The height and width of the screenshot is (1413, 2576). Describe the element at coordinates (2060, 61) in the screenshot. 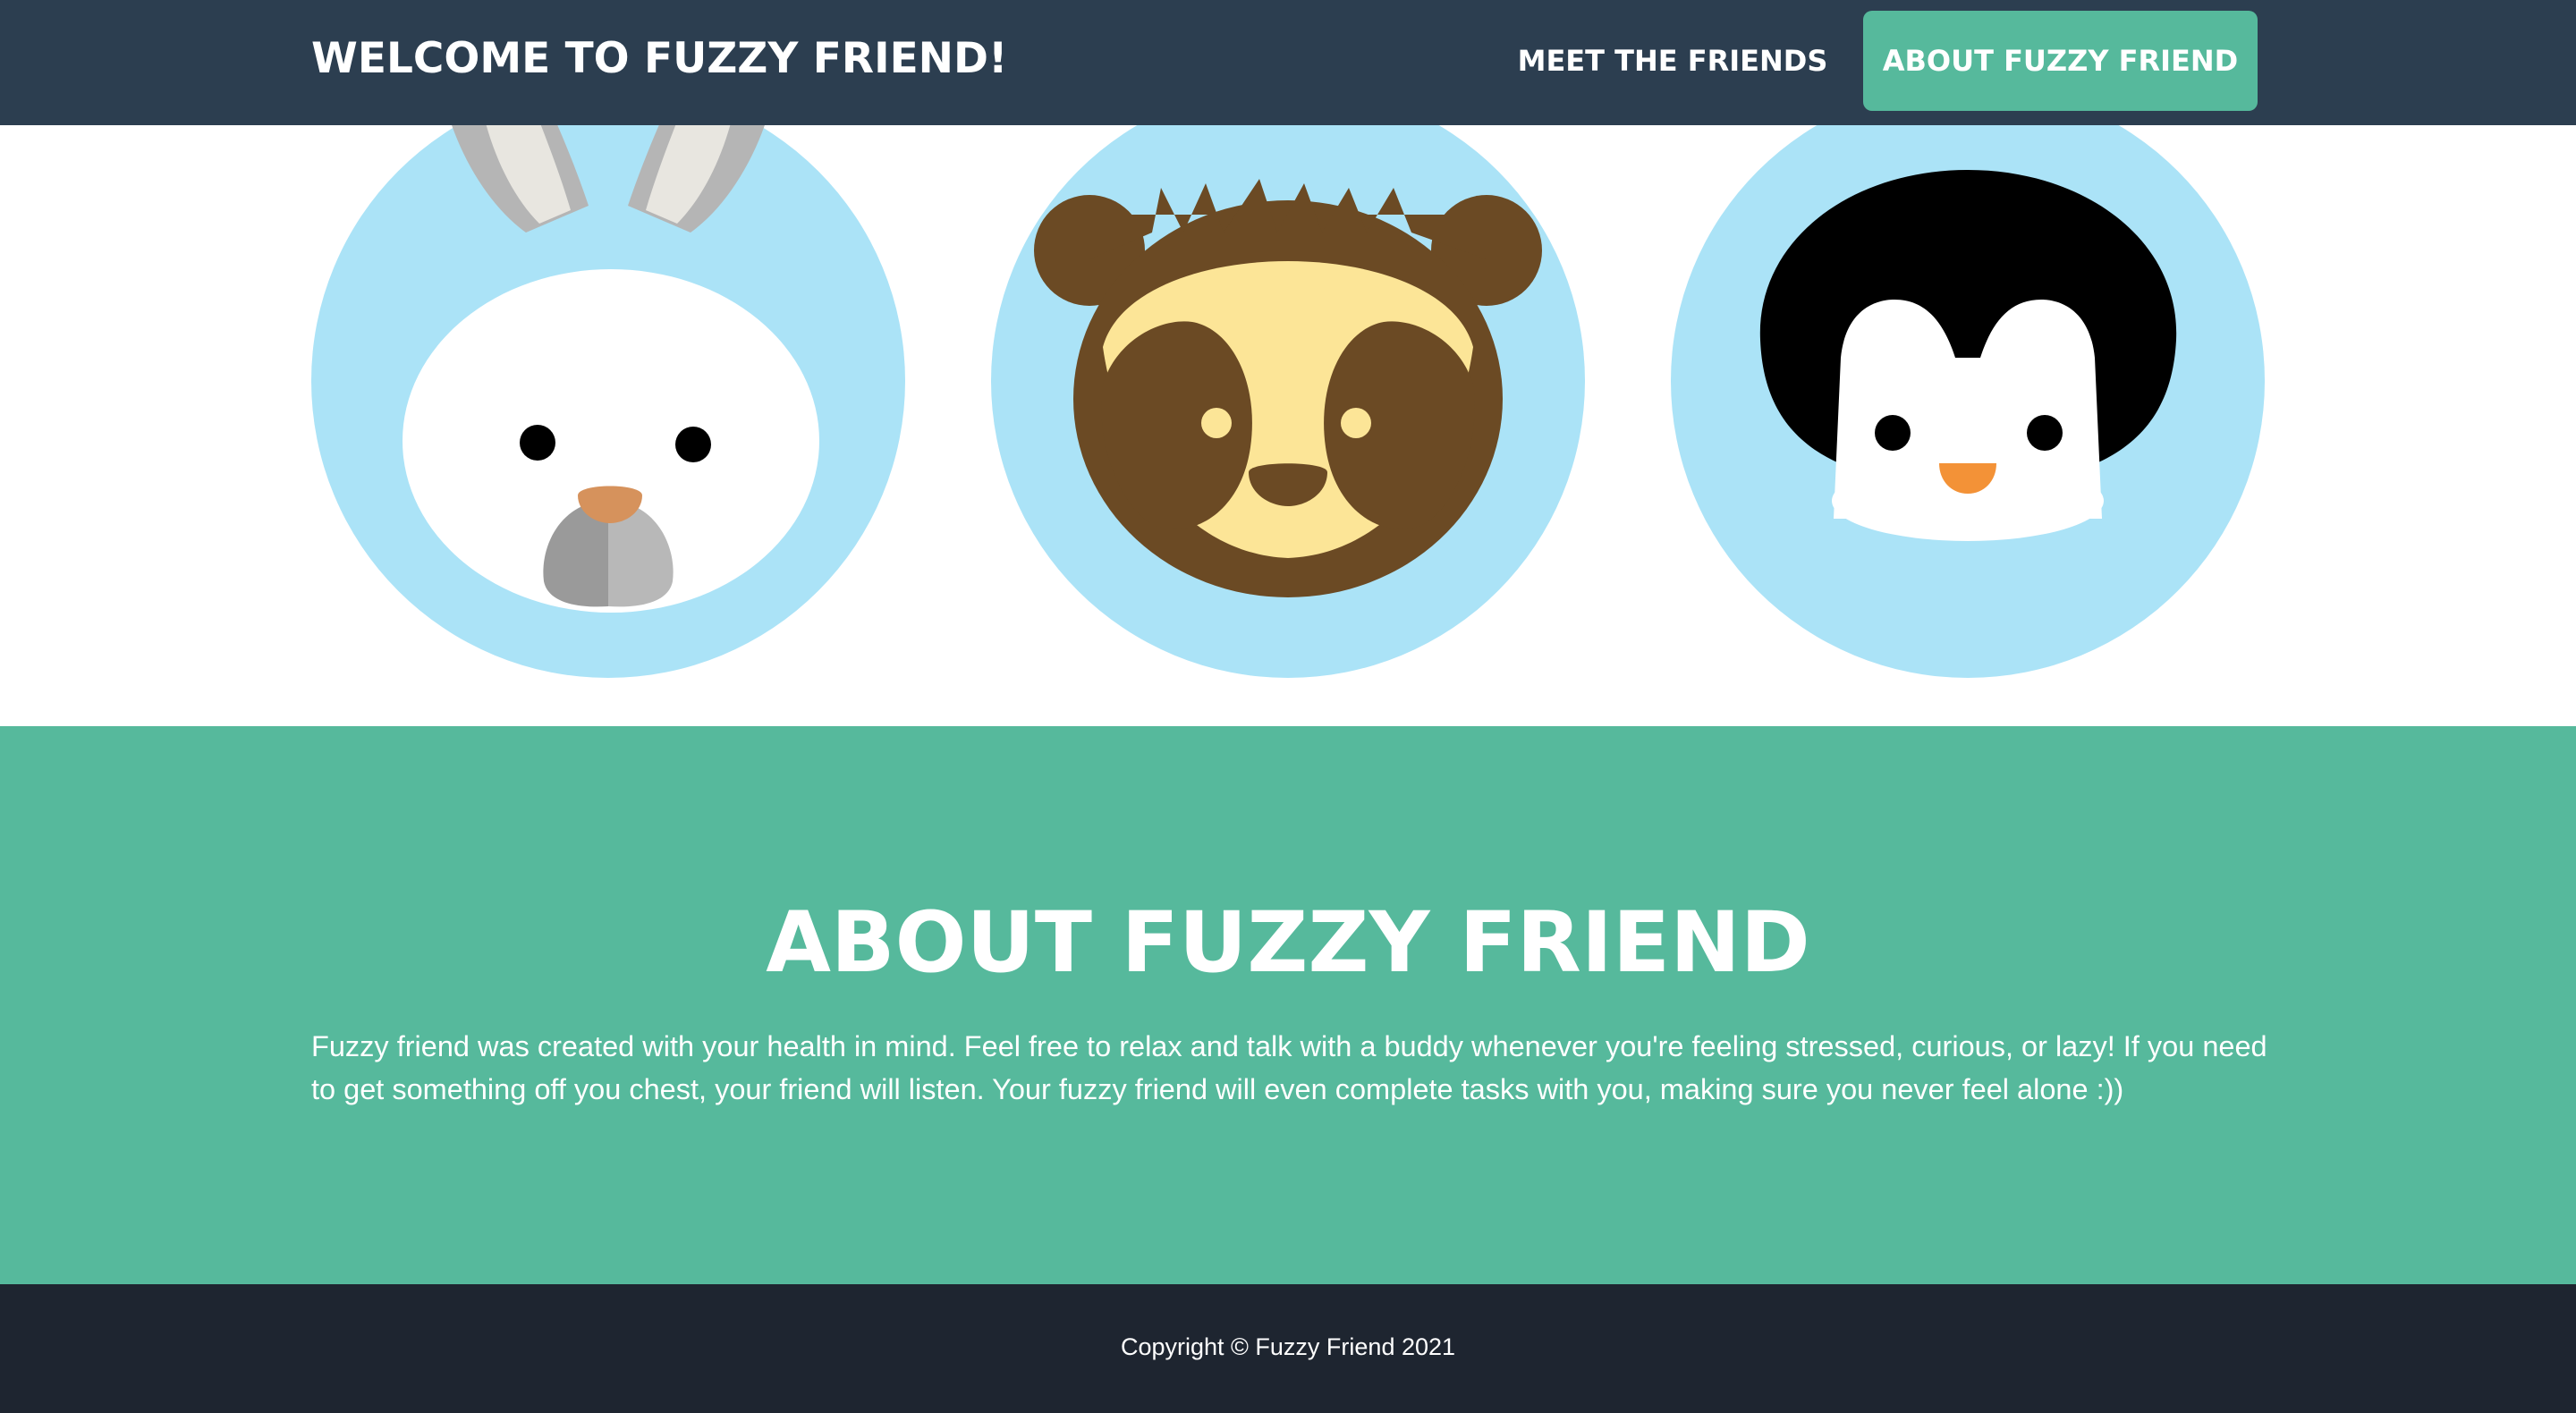

I see `nav-link-about-fuzzy-friend: ABOUT FUZZY FRIEND` at that location.